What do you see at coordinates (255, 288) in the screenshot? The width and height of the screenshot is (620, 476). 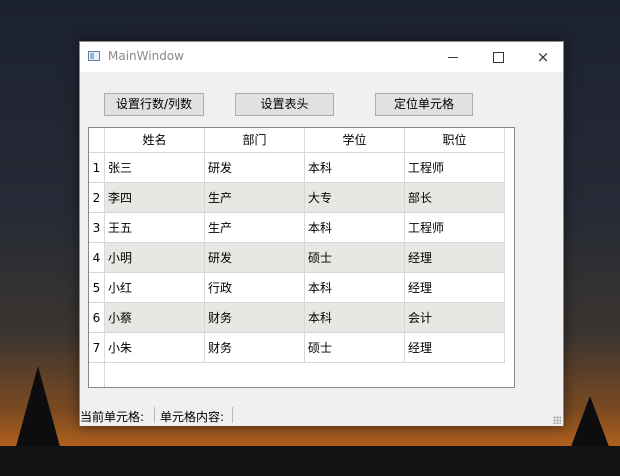 I see `table-cell: 行政` at bounding box center [255, 288].